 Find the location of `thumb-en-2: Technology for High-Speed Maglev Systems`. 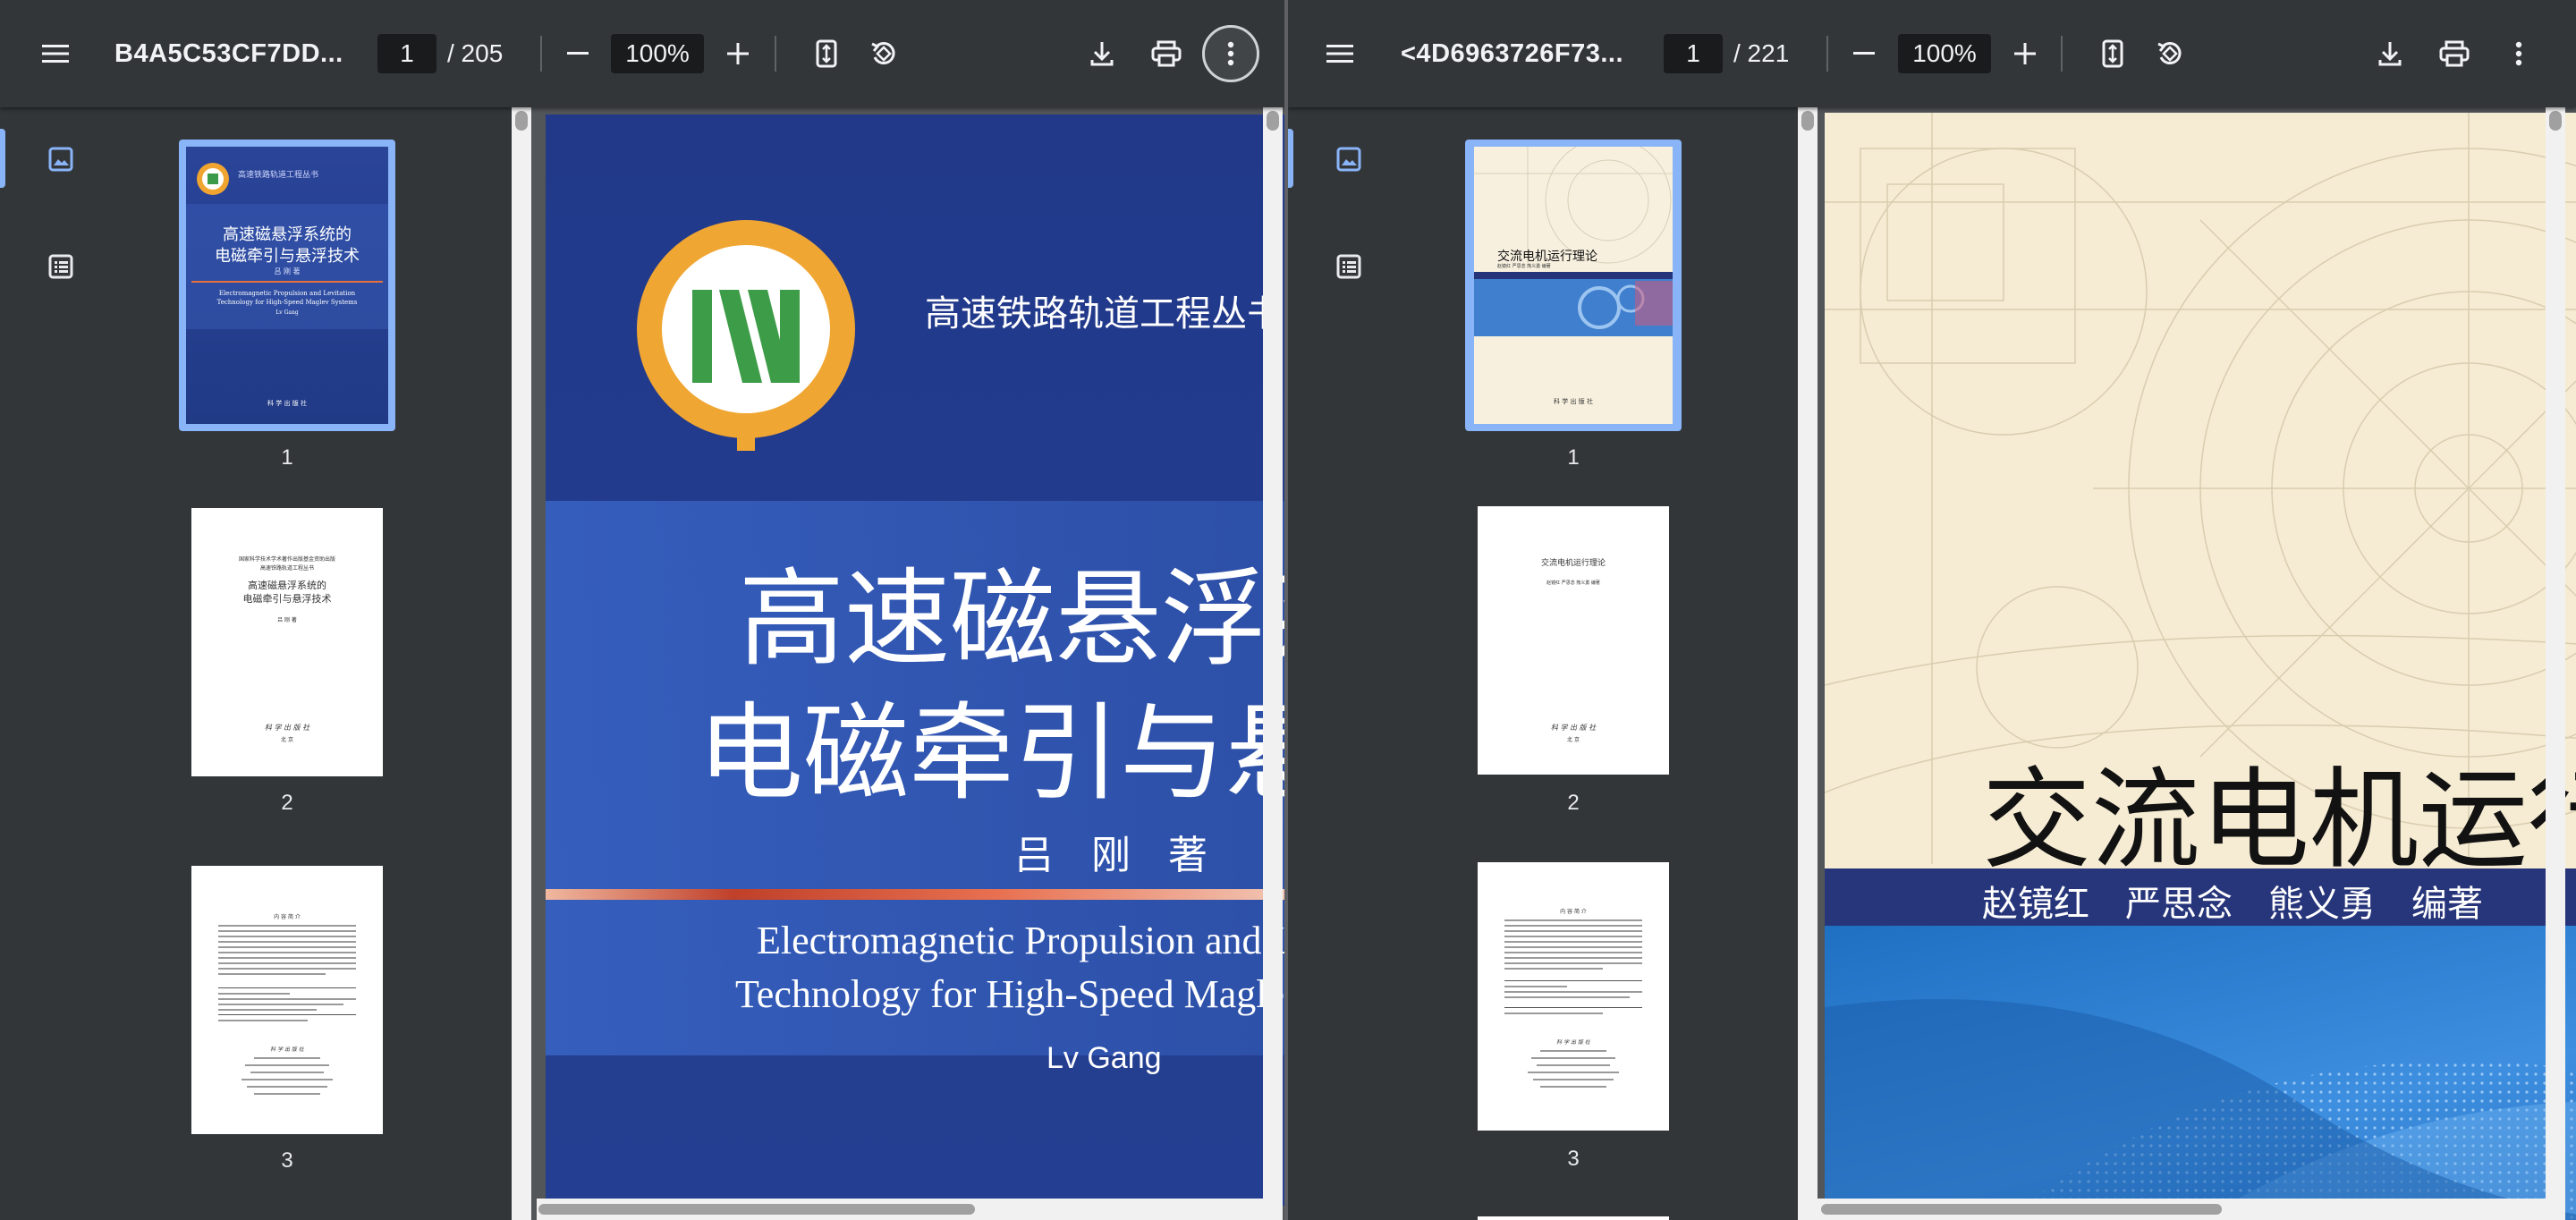

thumb-en-2: Technology for High-Speed Maglev Systems is located at coordinates (287, 302).